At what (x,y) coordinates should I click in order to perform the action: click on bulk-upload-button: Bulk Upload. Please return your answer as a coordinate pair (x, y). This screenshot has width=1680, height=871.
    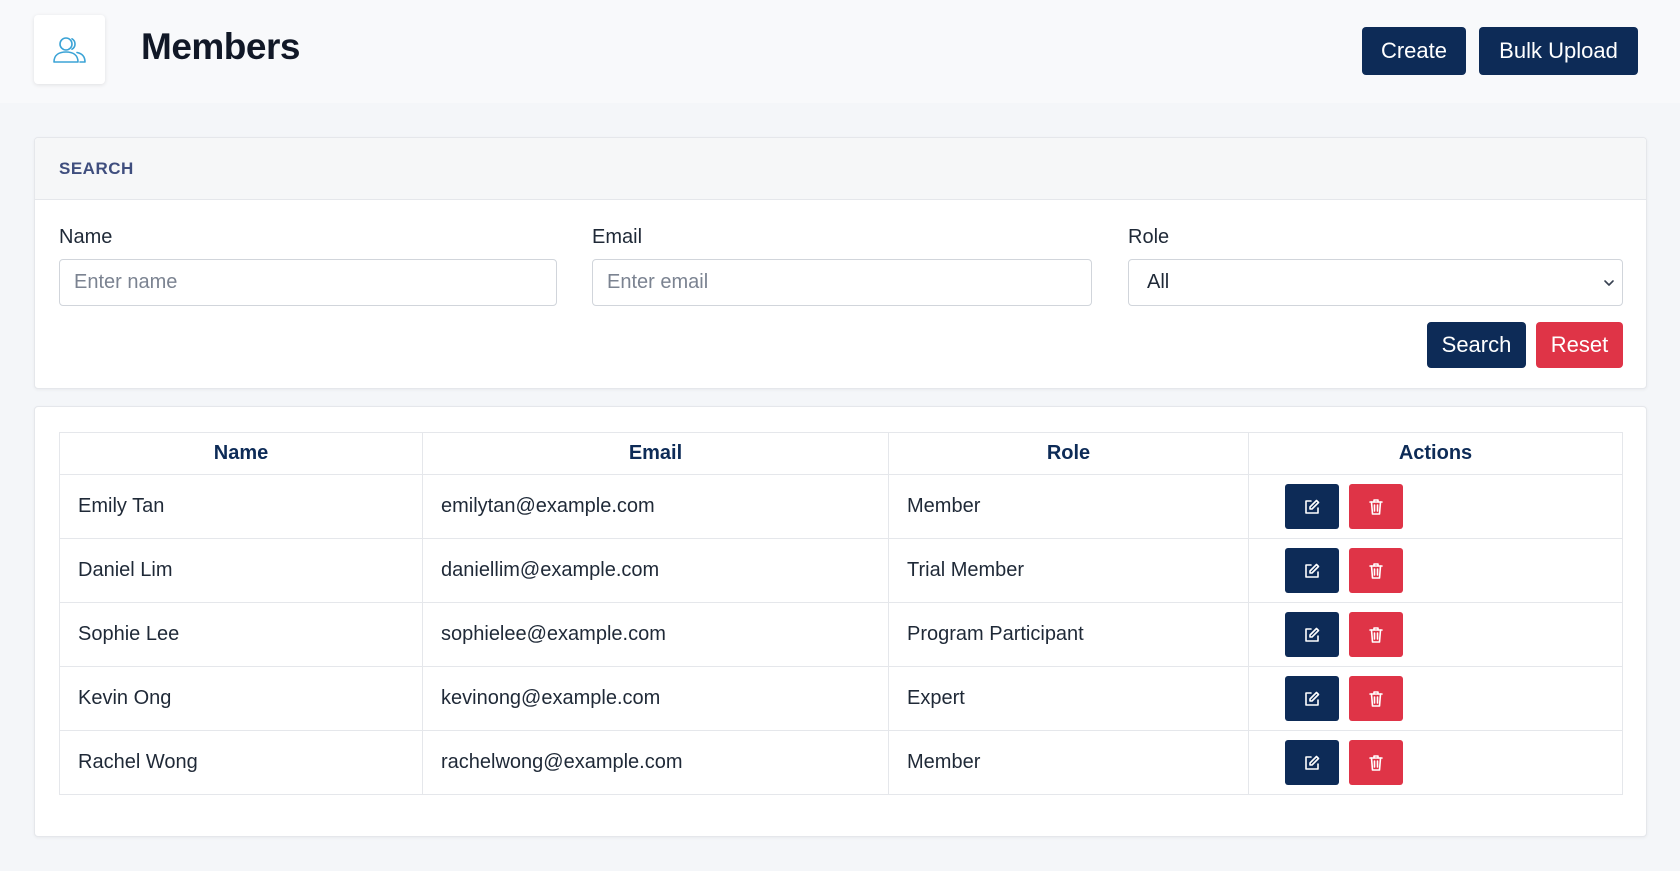
    Looking at the image, I should click on (1558, 51).